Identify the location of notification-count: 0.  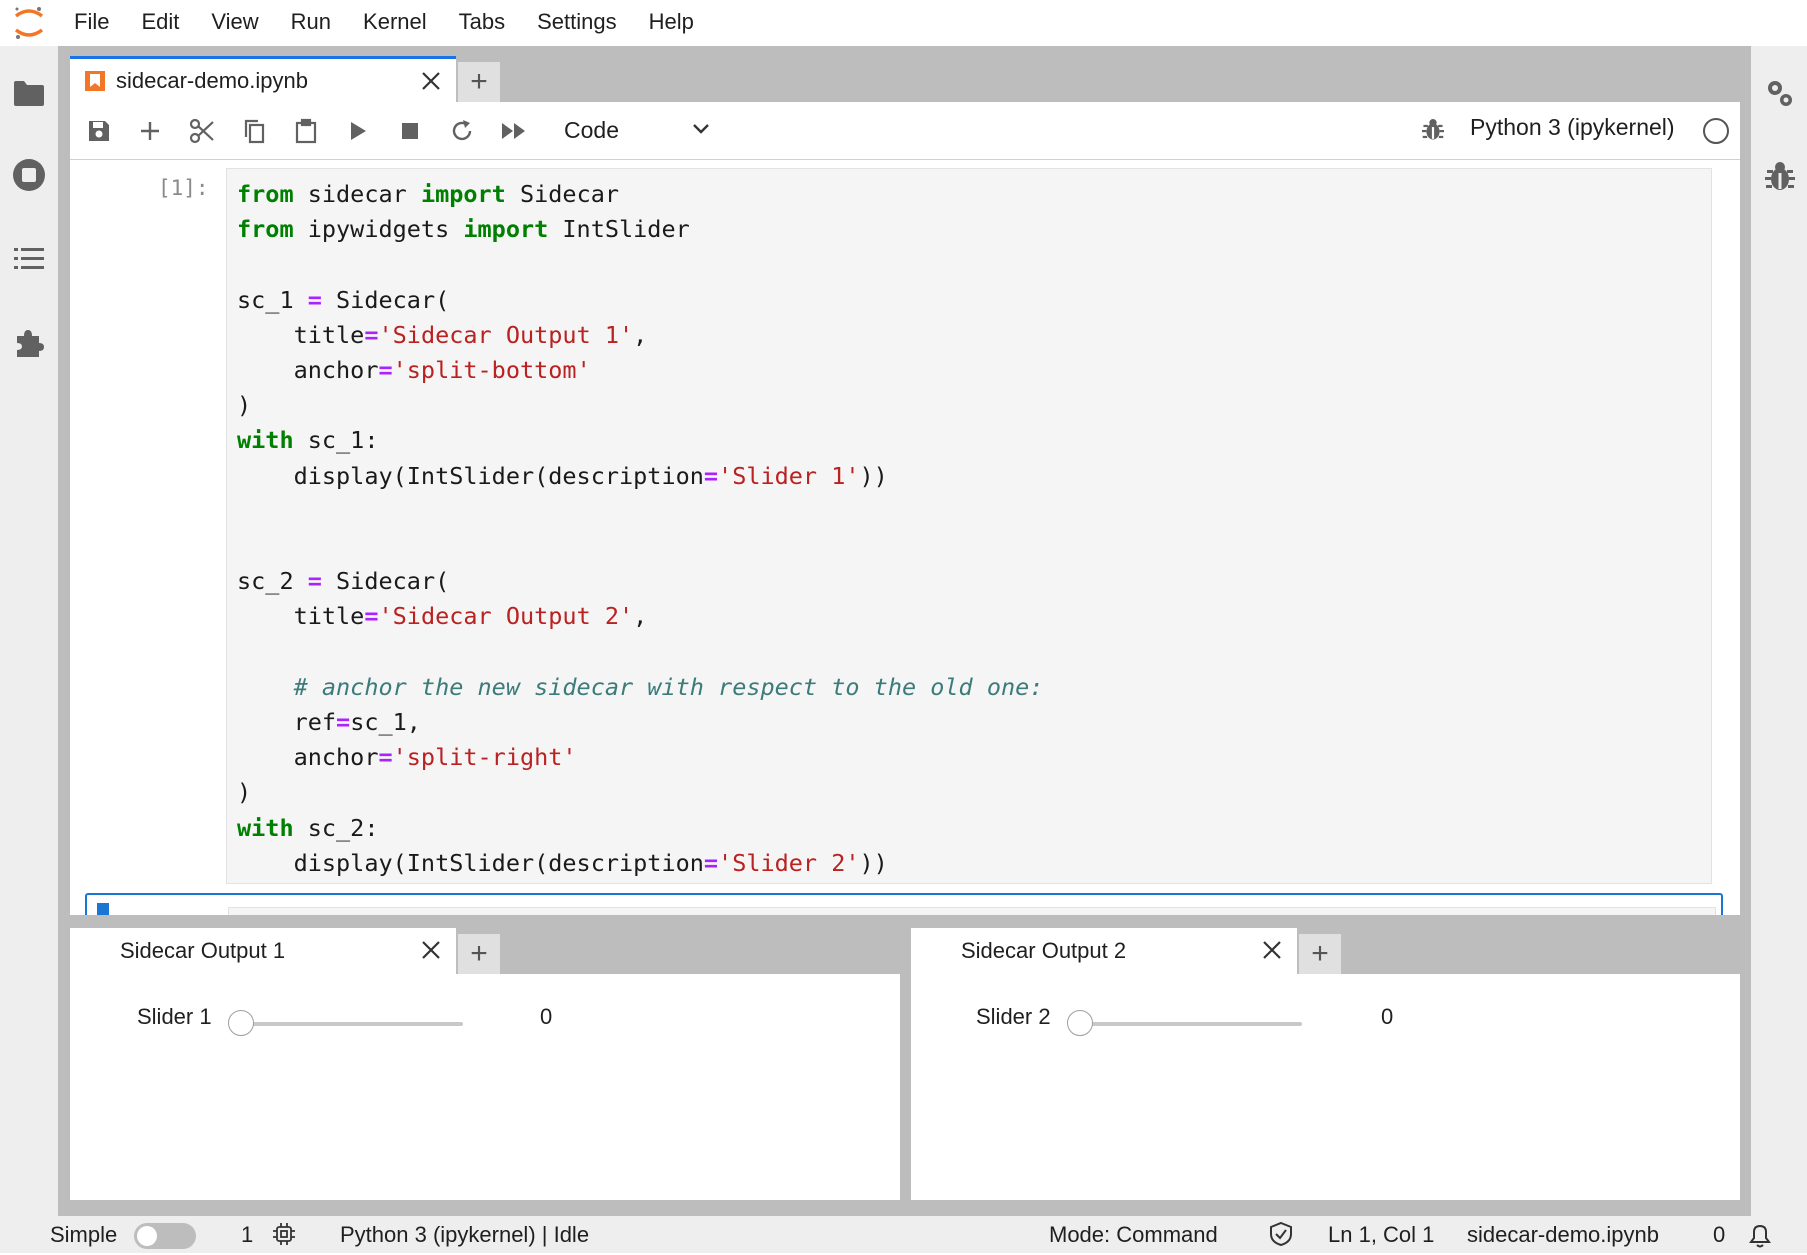
(1719, 1235).